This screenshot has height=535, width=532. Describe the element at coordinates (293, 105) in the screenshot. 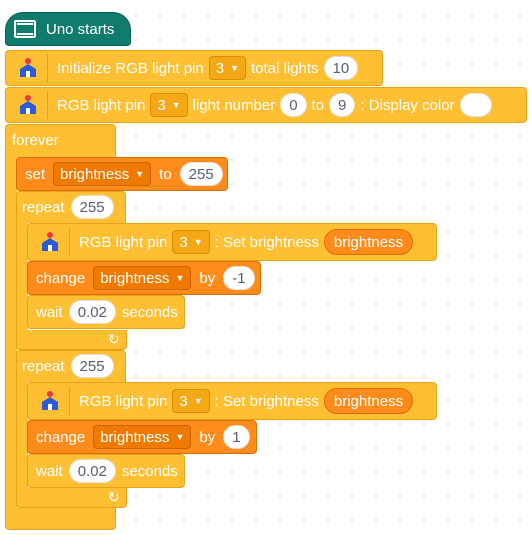

I see `light-from-input: 0` at that location.